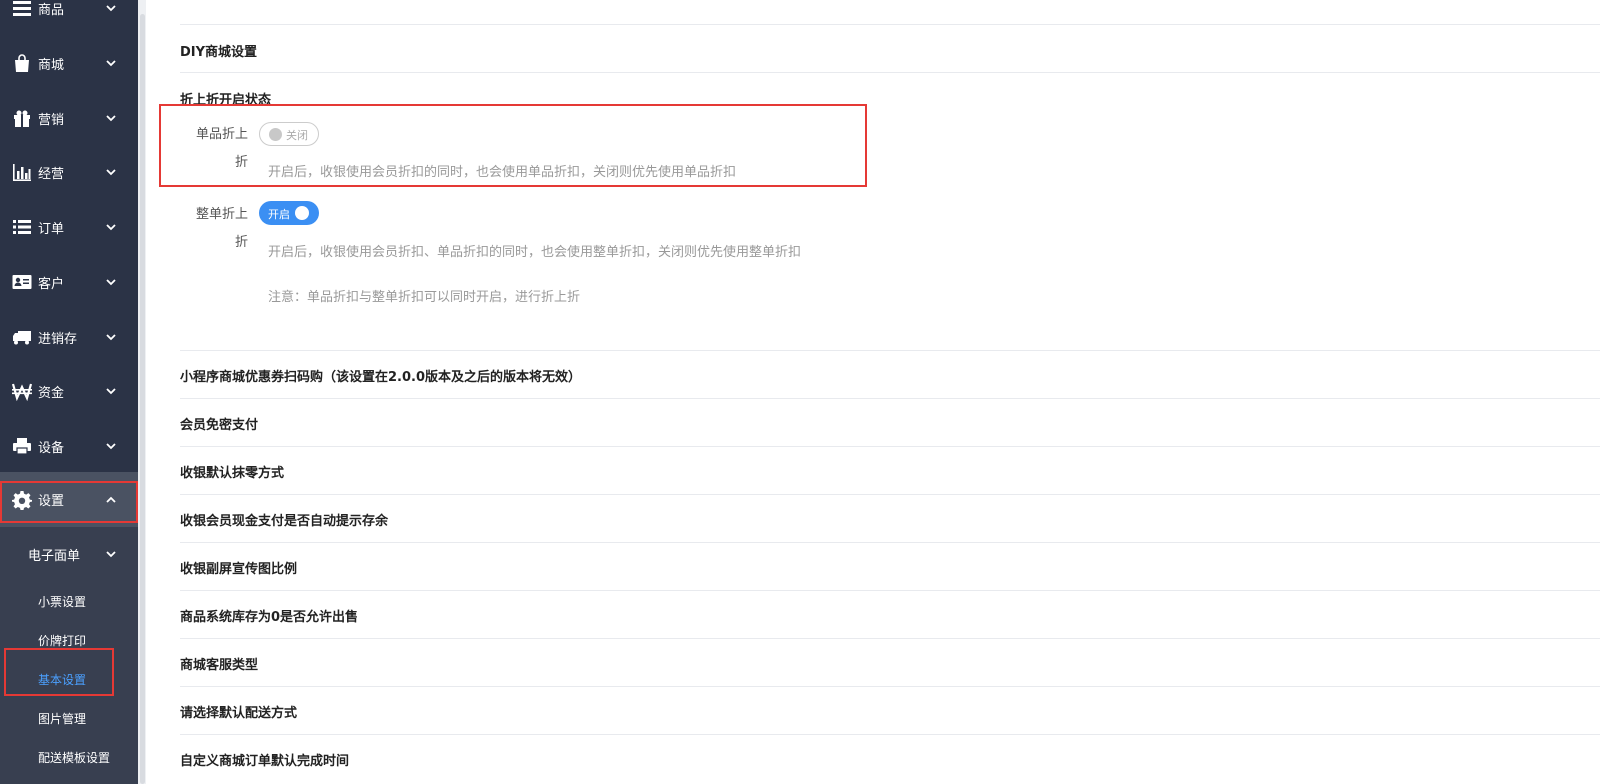  What do you see at coordinates (69, 499) in the screenshot?
I see `sidebar-item-settings: 设置` at bounding box center [69, 499].